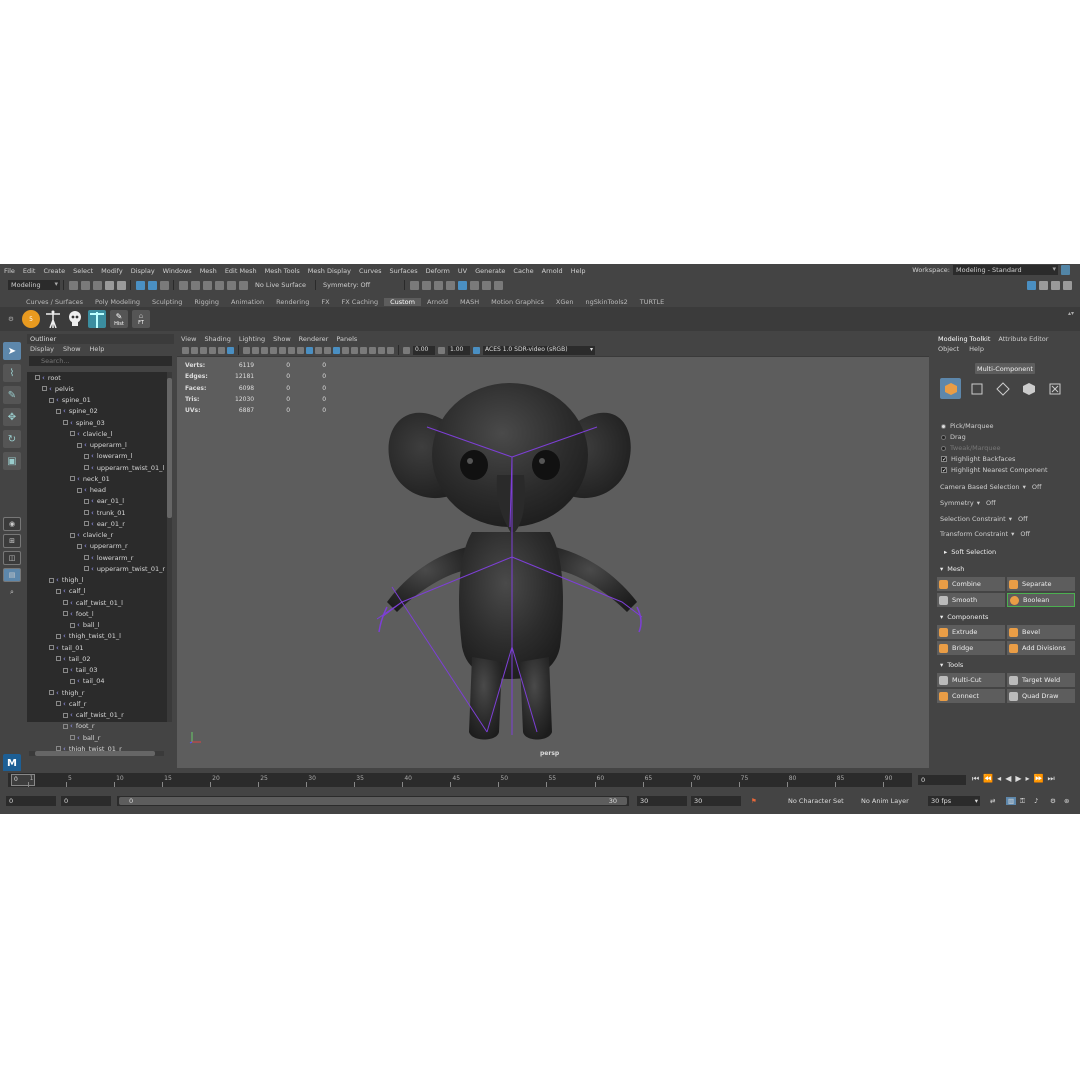  I want to click on tweak-marquee-option: Tweak/Marquee, so click(971, 448).